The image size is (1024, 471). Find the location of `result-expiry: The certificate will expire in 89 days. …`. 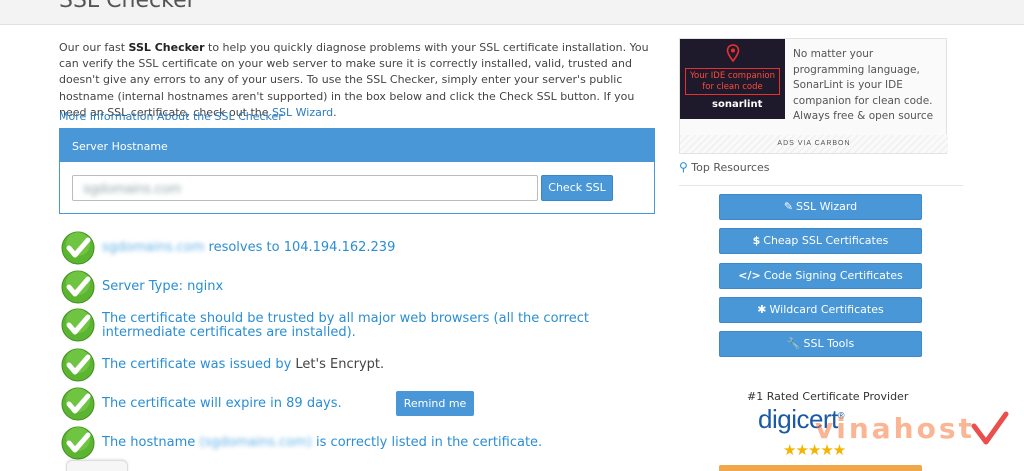

result-expiry: The certificate will expire in 89 days. … is located at coordinates (361, 404).